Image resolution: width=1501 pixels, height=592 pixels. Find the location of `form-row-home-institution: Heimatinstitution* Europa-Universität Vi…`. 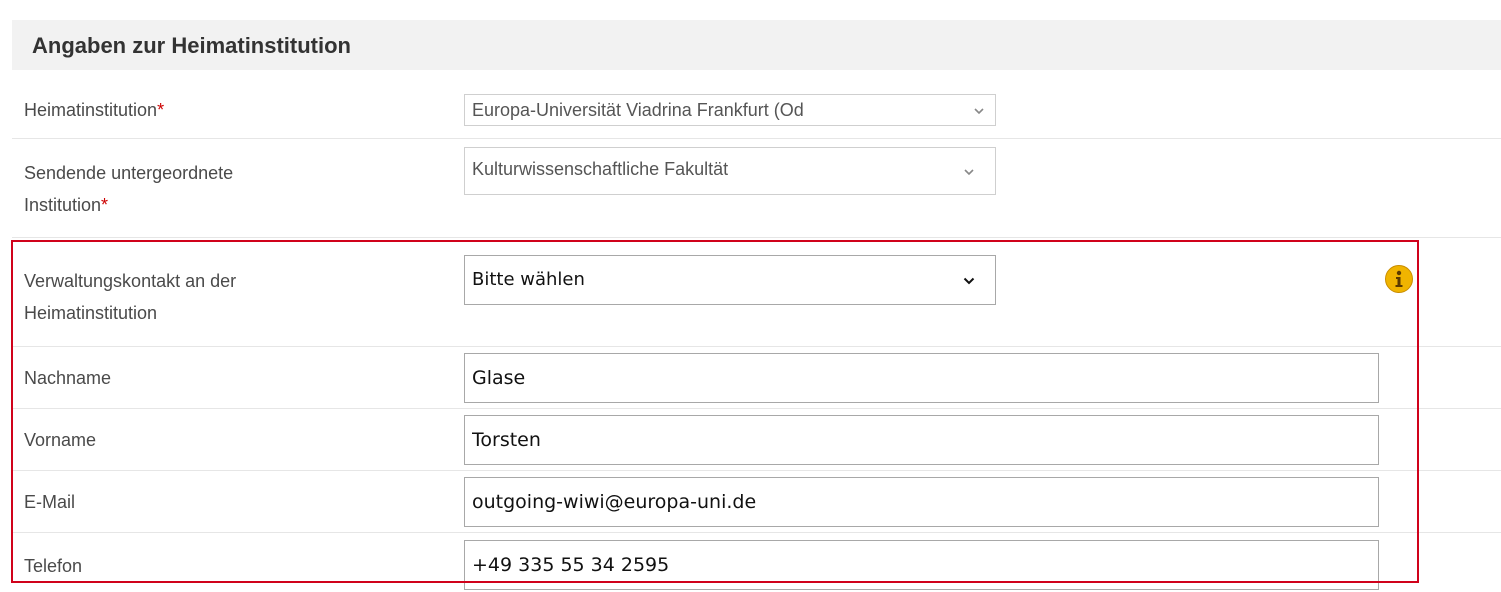

form-row-home-institution: Heimatinstitution* Europa-Universität Vi… is located at coordinates (756, 110).